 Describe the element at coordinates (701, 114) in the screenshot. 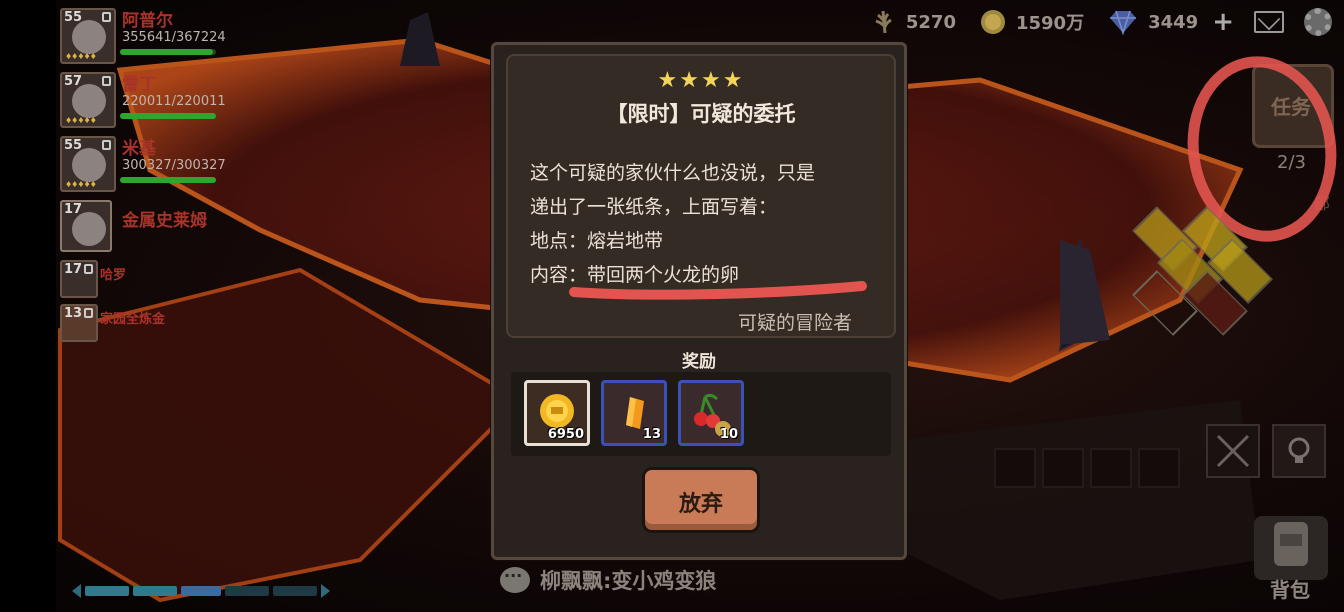

I see `quest-title: 【限时】可疑的委托` at that location.